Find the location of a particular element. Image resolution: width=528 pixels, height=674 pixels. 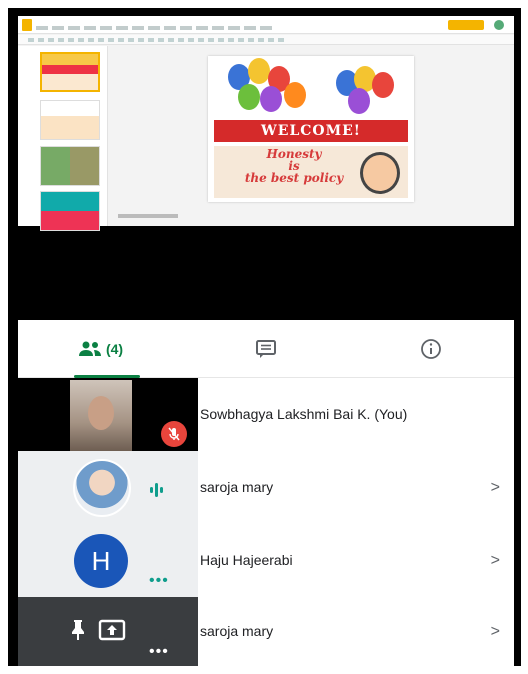

slides-top-bar is located at coordinates (266, 25).